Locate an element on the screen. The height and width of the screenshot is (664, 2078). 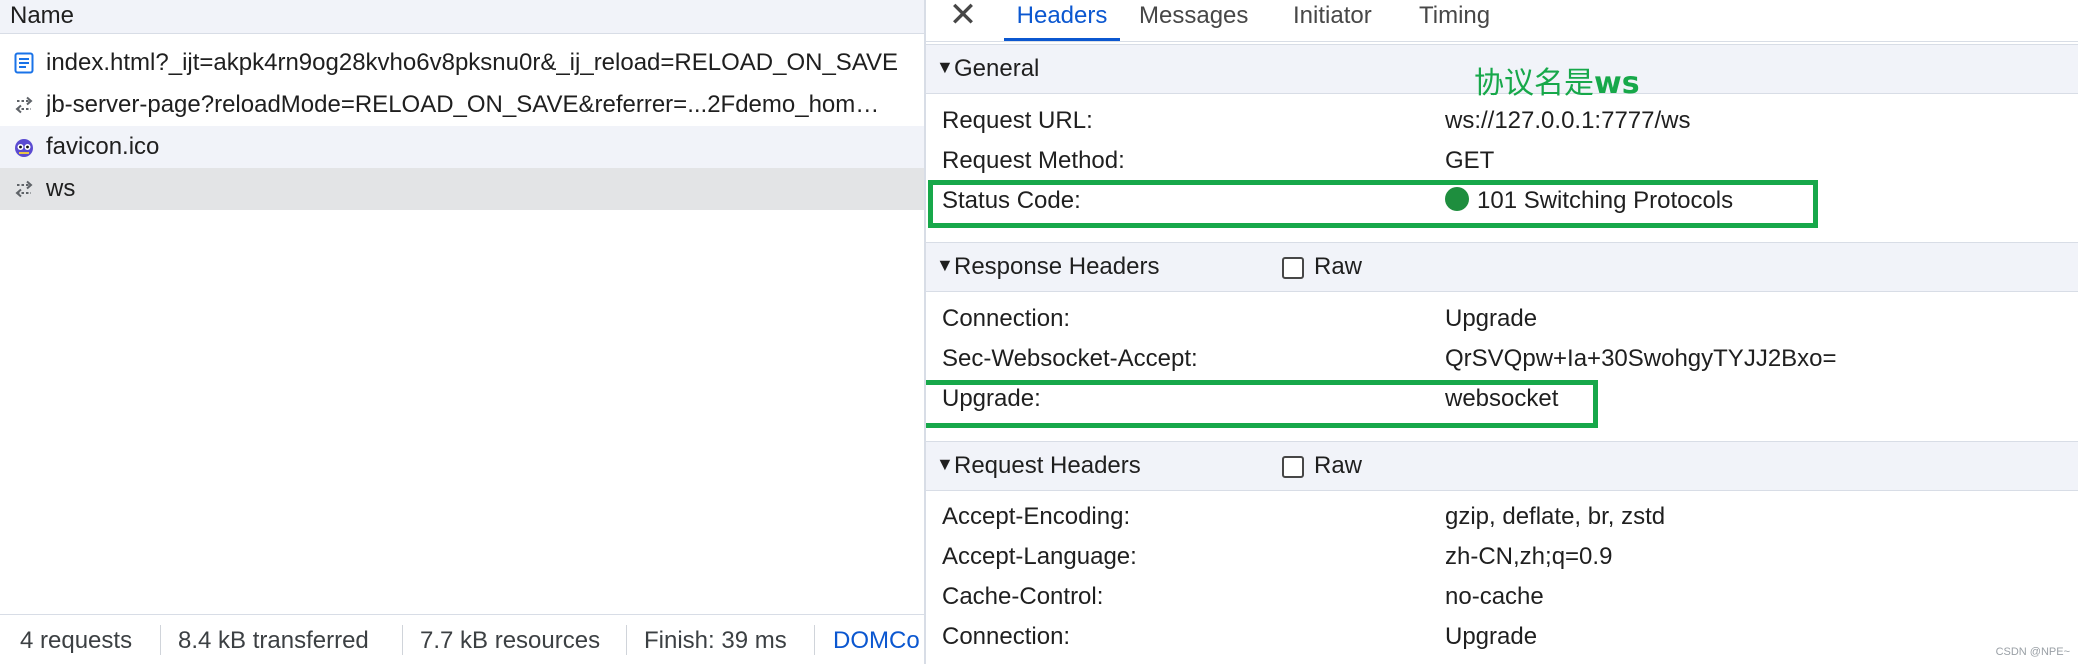
tab-messages: Messages is located at coordinates (1193, 20).